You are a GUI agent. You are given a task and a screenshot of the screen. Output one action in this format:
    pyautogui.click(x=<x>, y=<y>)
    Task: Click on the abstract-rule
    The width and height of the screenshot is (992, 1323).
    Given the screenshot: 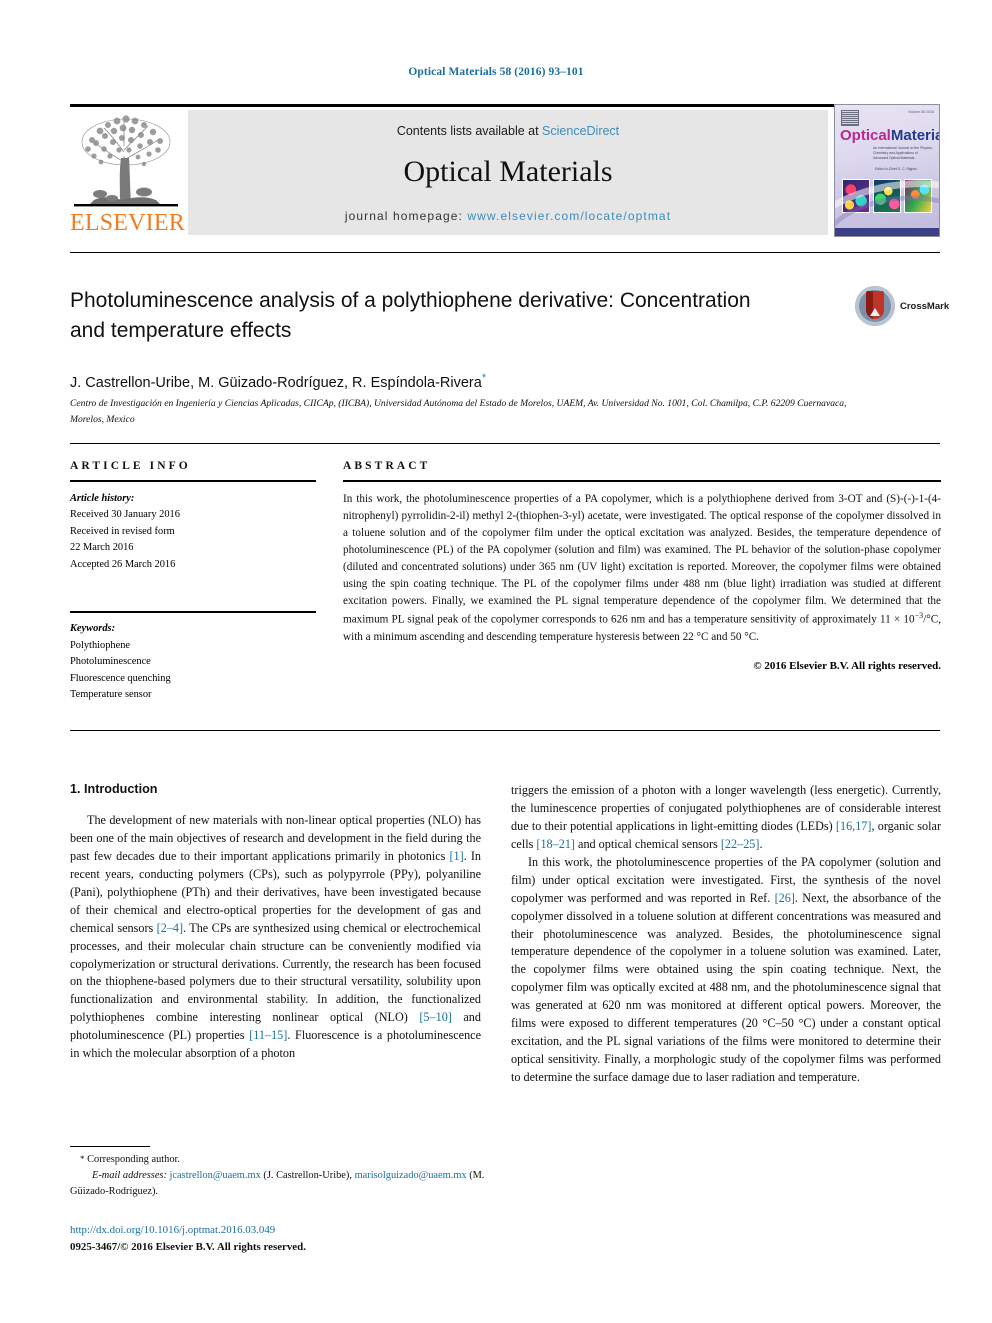 What is the action you would take?
    pyautogui.click(x=642, y=481)
    